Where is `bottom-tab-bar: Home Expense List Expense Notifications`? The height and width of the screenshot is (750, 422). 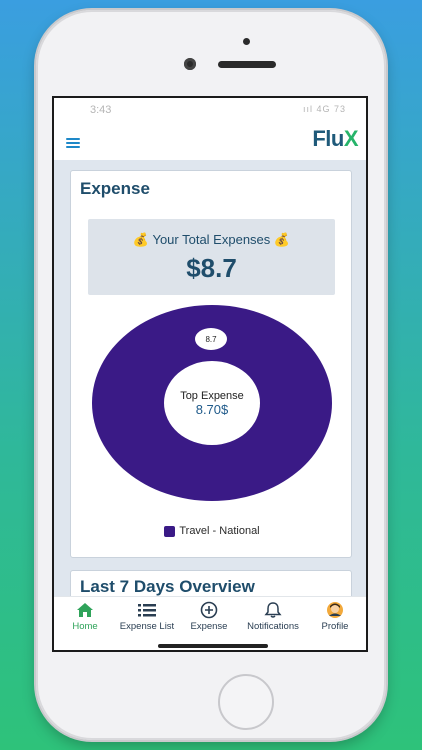 bottom-tab-bar: Home Expense List Expense Notifications is located at coordinates (210, 616).